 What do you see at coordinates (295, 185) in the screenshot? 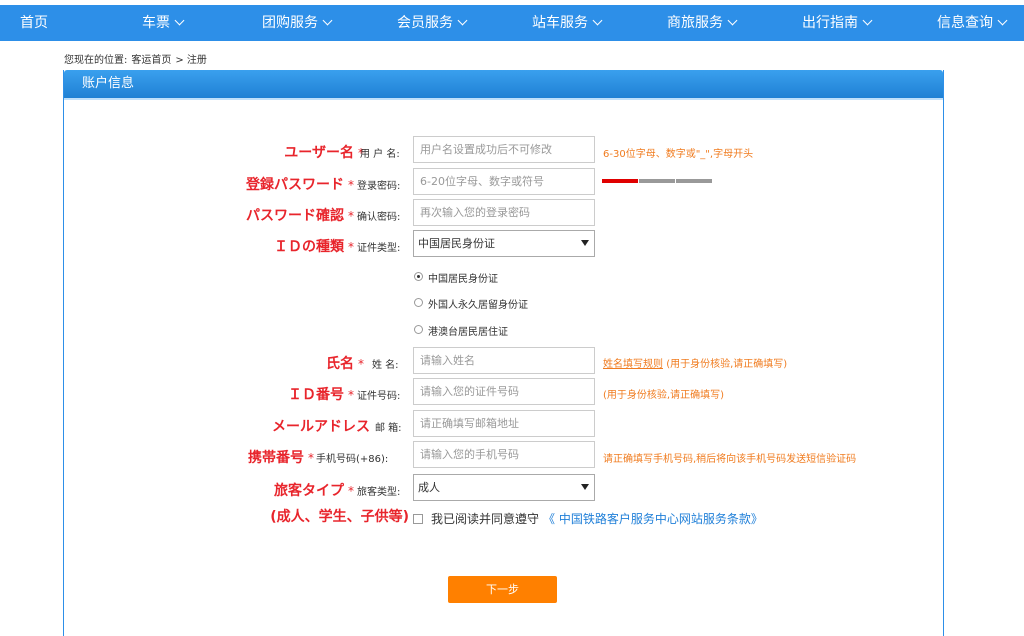
I see `jp-text: 登録パスワード` at bounding box center [295, 185].